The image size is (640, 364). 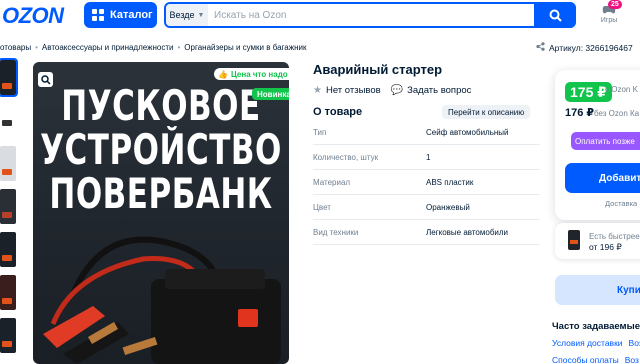 What do you see at coordinates (322, 207) in the screenshot?
I see `spec-key: Цвет` at bounding box center [322, 207].